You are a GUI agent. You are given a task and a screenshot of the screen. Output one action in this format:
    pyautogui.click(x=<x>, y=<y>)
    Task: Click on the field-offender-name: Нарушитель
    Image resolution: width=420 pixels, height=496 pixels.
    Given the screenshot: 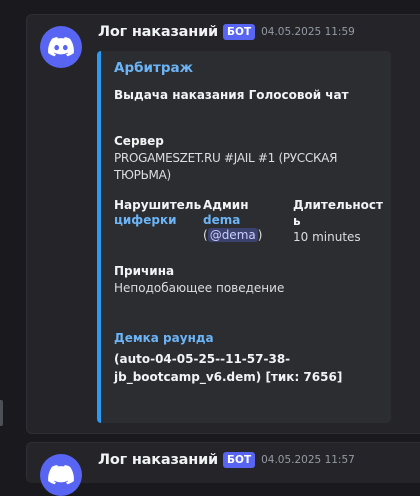 What is the action you would take?
    pyautogui.click(x=158, y=205)
    